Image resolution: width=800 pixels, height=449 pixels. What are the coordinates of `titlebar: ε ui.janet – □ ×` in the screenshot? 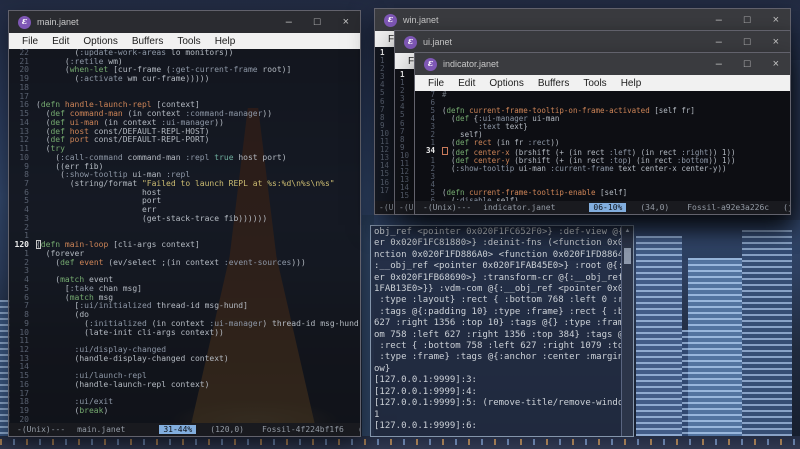 It's located at (592, 42).